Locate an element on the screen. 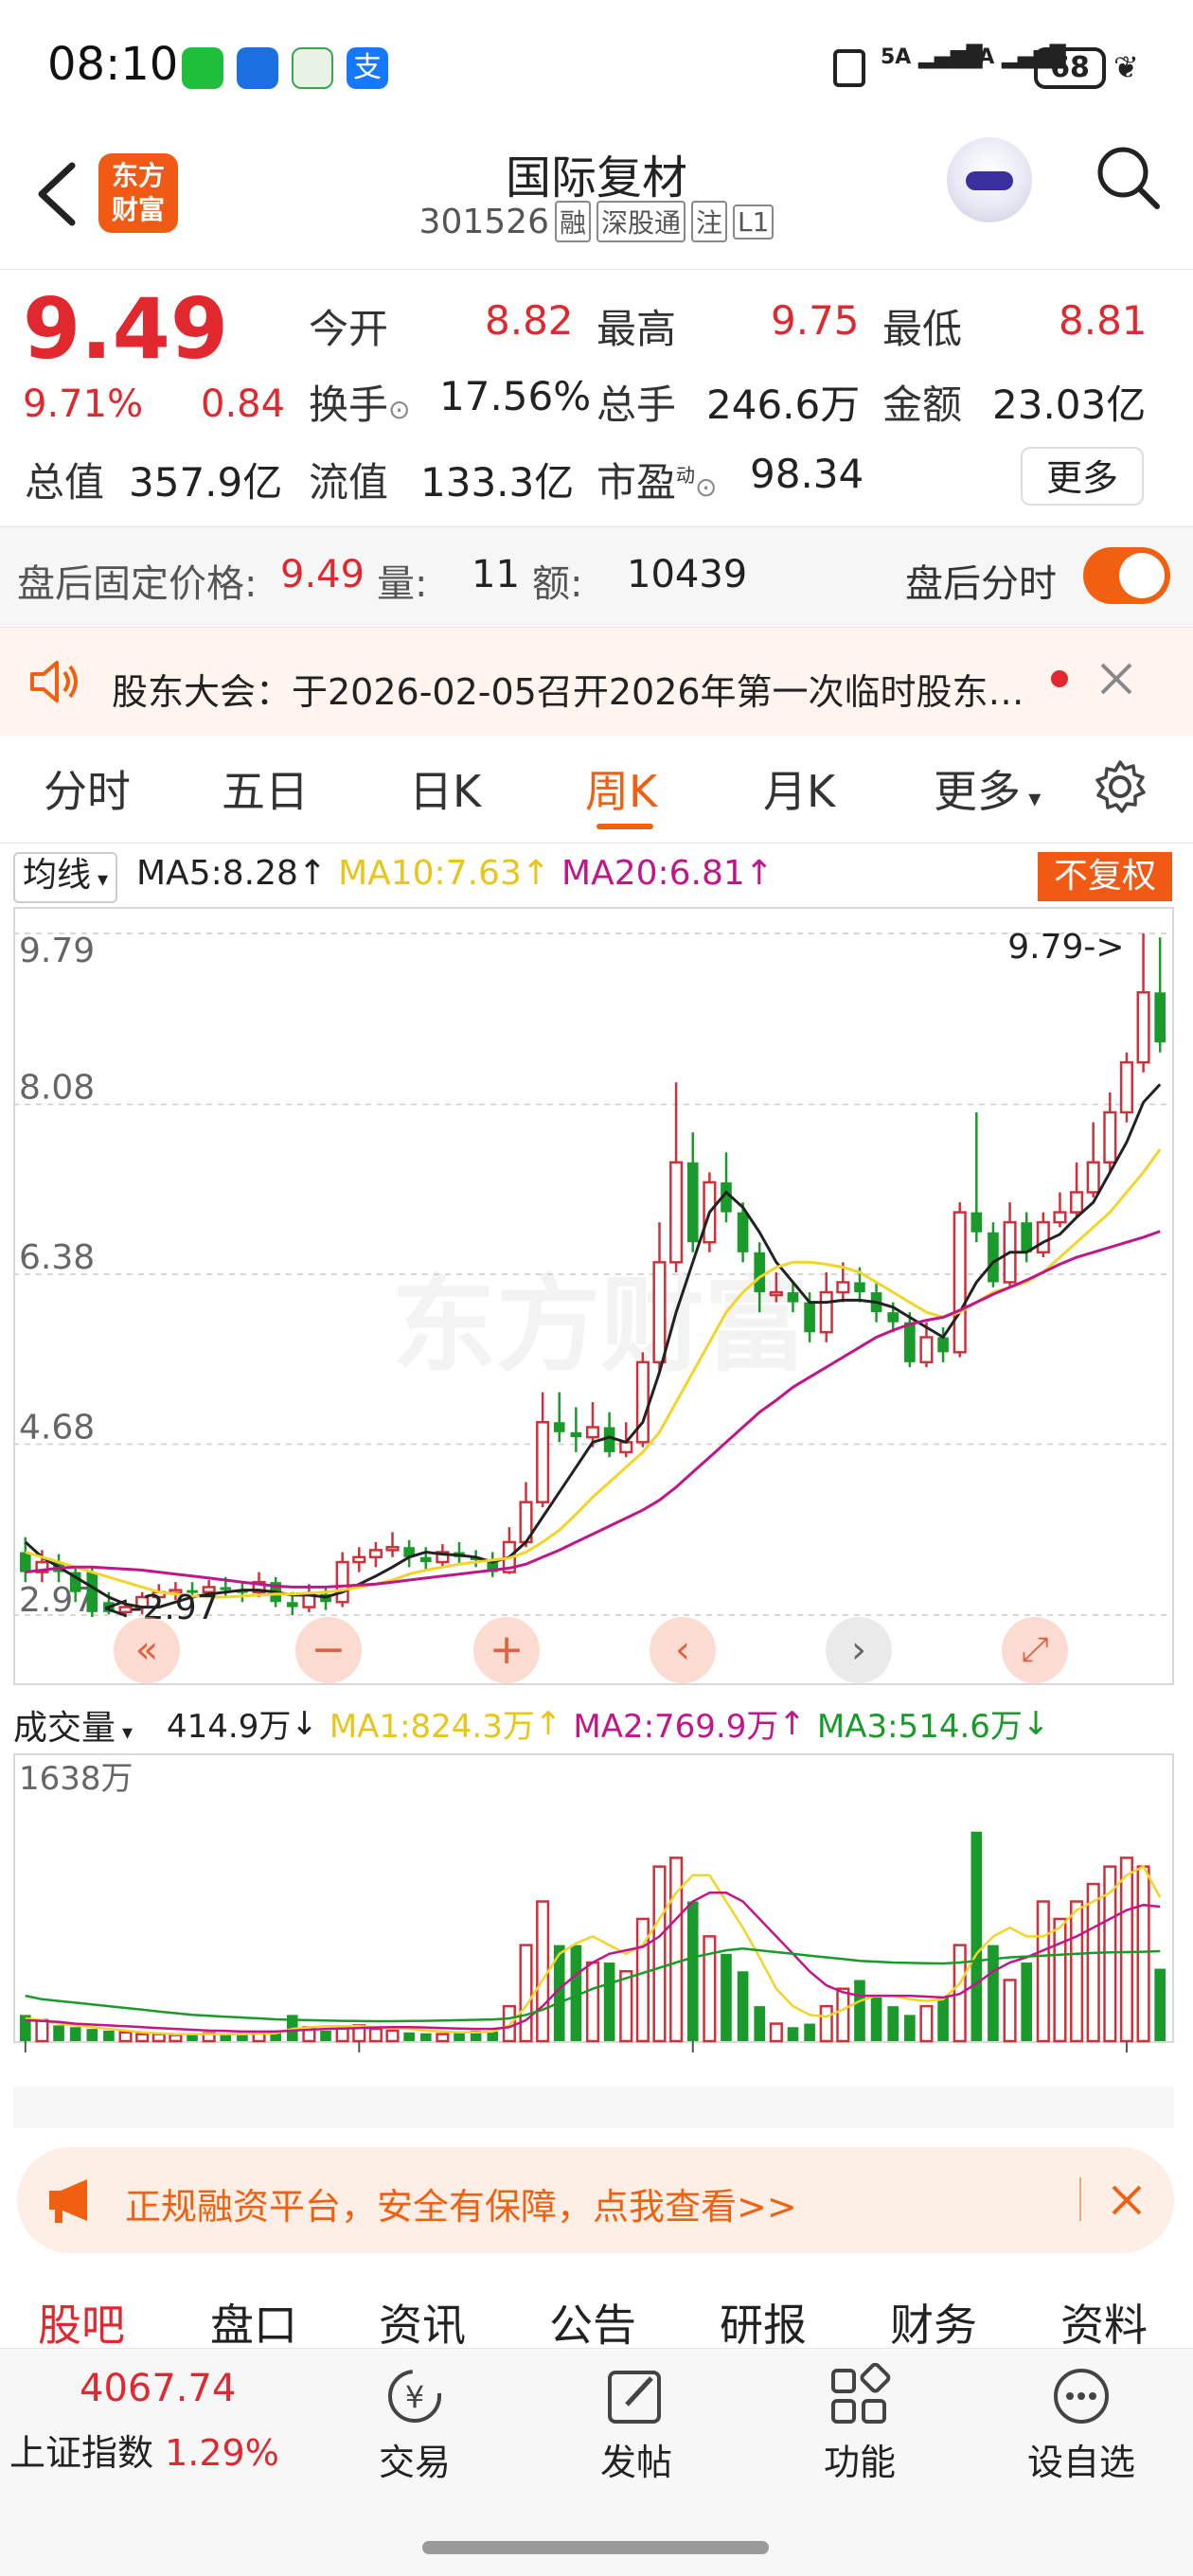 This screenshot has height=2576, width=1193. notice-dot is located at coordinates (1059, 678).